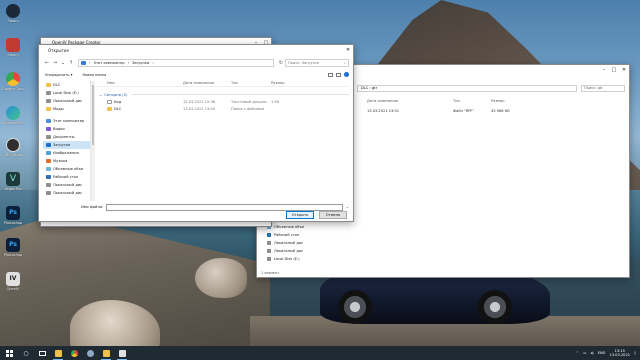 The width and height of the screenshot is (640, 360). What do you see at coordinates (140, 63) in the screenshot?
I see `breadcrumb-downloads: Загрузки` at bounding box center [140, 63].